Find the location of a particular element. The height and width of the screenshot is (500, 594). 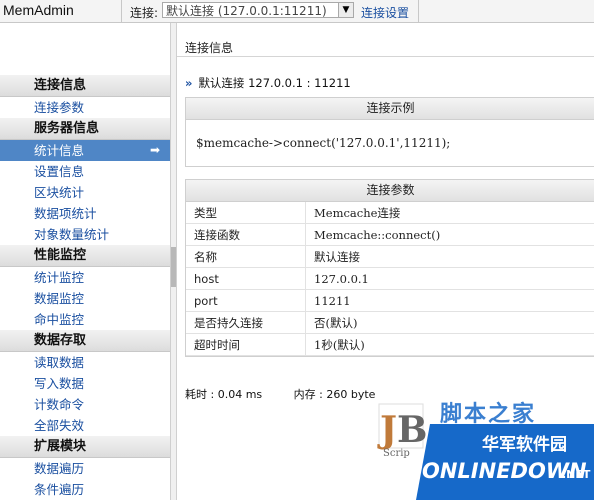

sidebar-item-label: 统计信息 is located at coordinates (59, 150).